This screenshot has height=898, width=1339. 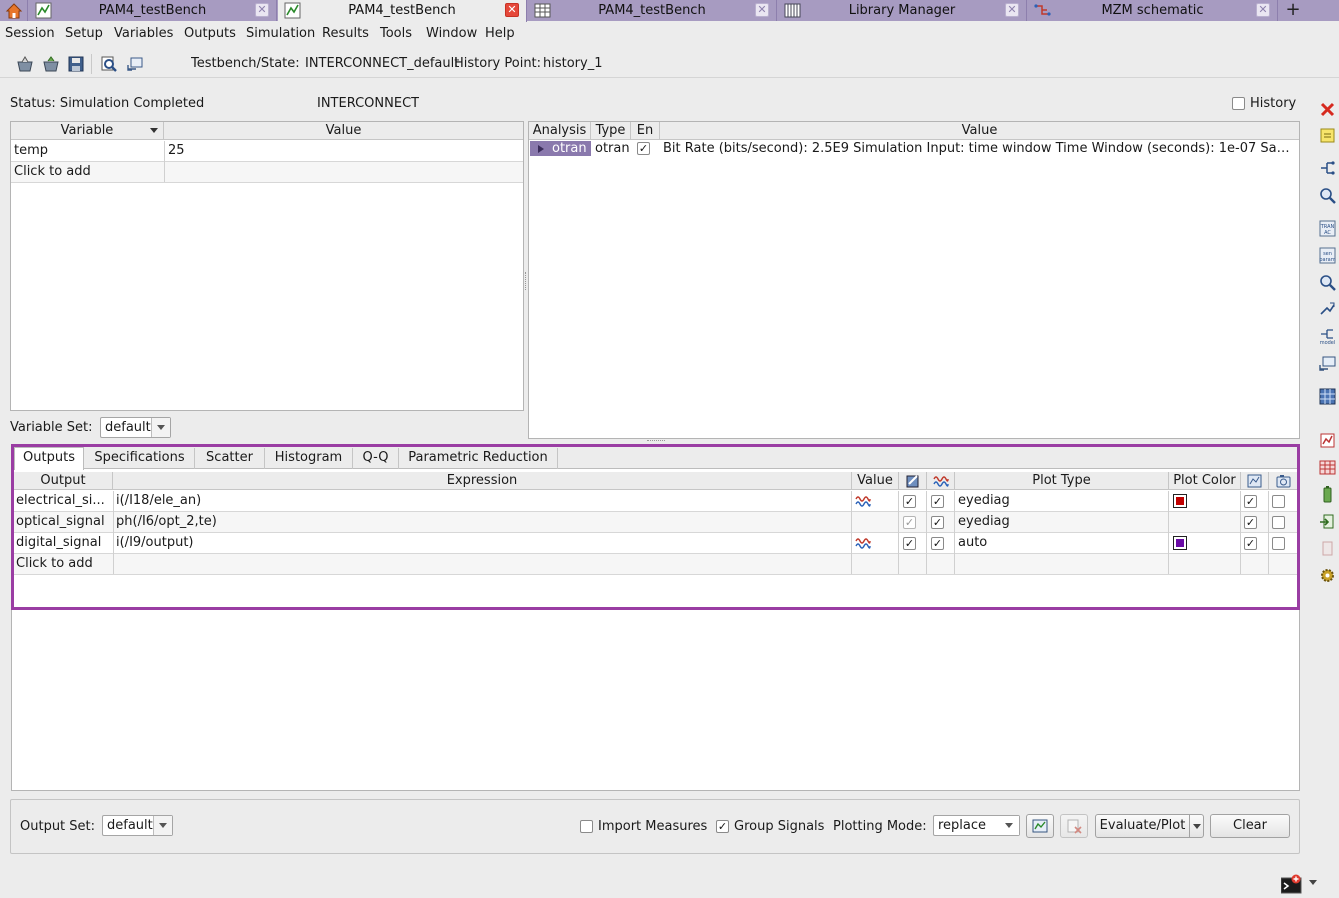 What do you see at coordinates (1040, 826) in the screenshot?
I see `plot-window-button` at bounding box center [1040, 826].